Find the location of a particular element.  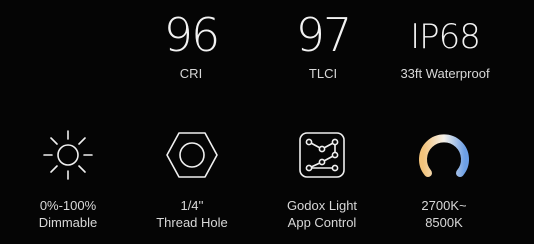

spec-waterproof: IP68 33ft Waterproof is located at coordinates (445, 46).